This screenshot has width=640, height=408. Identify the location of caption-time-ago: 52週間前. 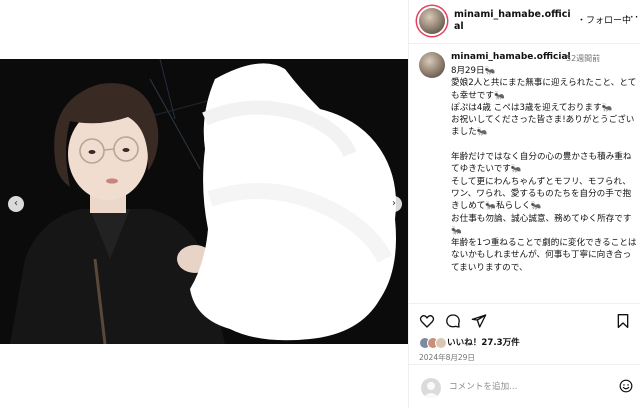
(583, 58).